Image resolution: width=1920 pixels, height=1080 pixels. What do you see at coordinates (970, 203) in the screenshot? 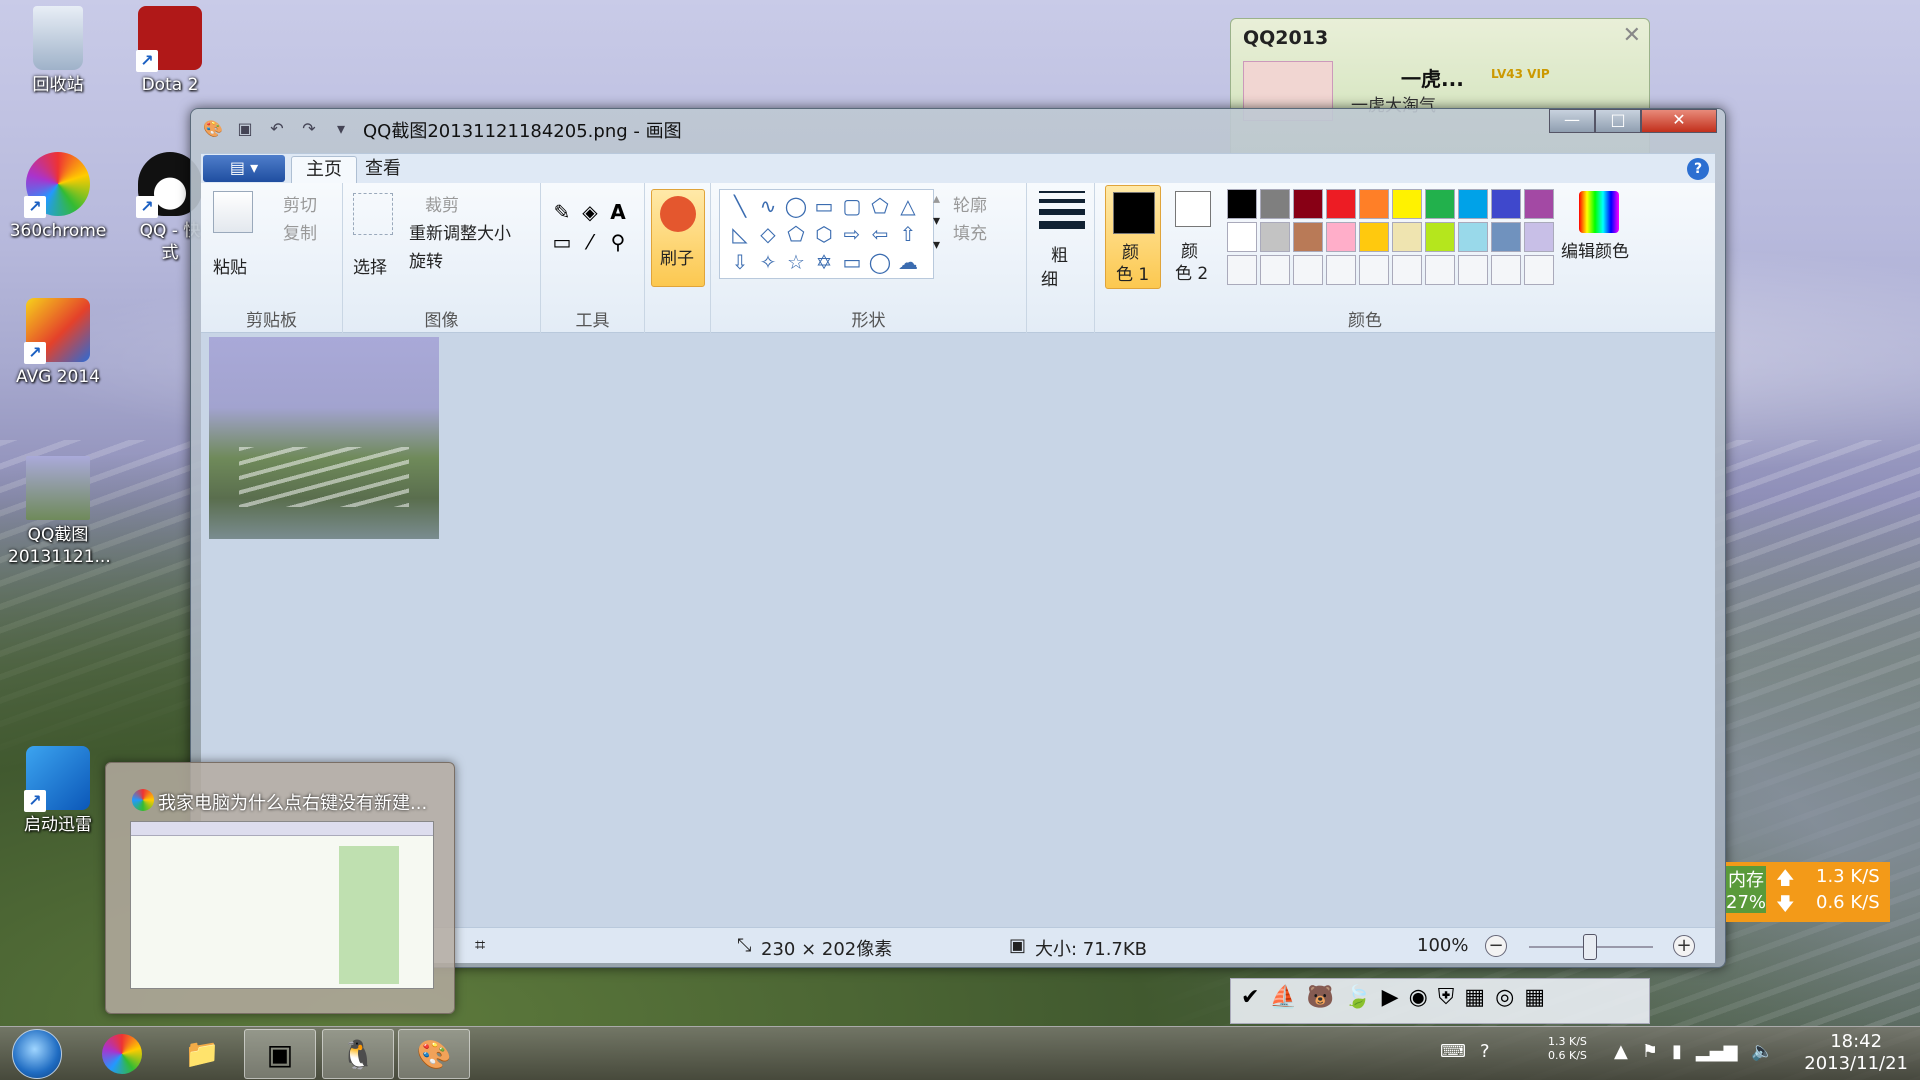
I see `outline-button: 轮廓` at bounding box center [970, 203].